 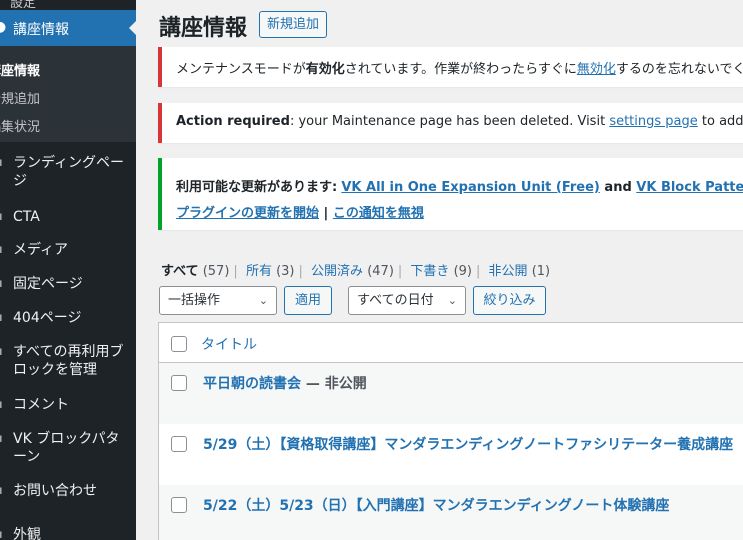 What do you see at coordinates (241, 69) in the screenshot?
I see `notice-text: メンテナンスモードが` at bounding box center [241, 69].